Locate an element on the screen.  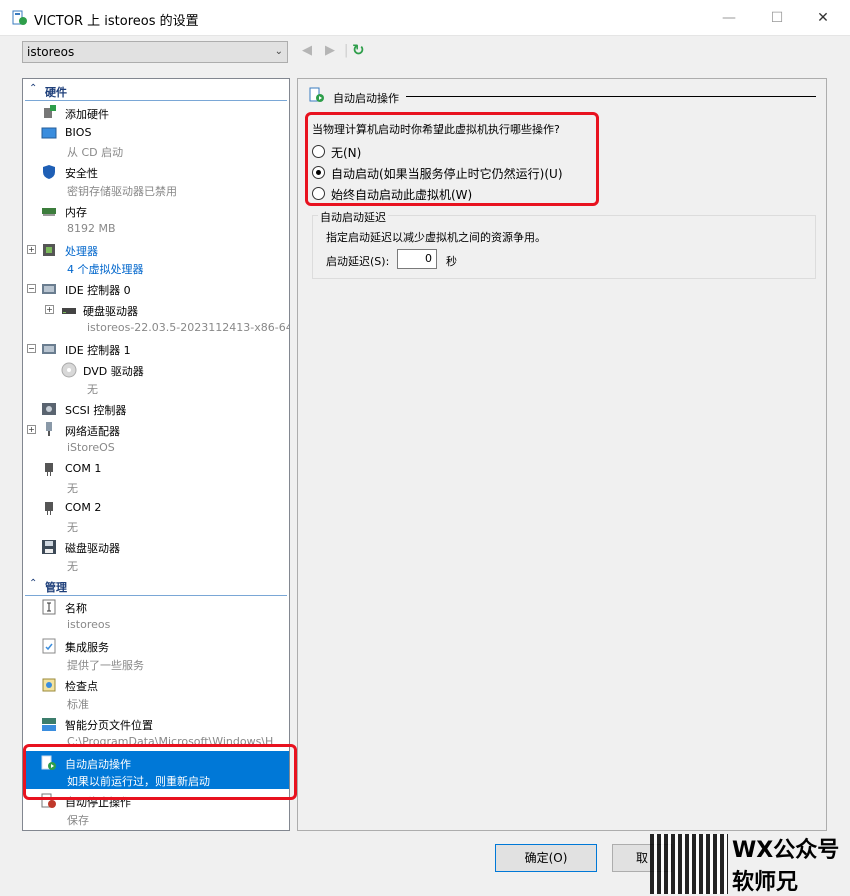
title-bar: VICTOR 上 istoreos 的设置 — ☐ ✕ is located at coordinates (425, 18).